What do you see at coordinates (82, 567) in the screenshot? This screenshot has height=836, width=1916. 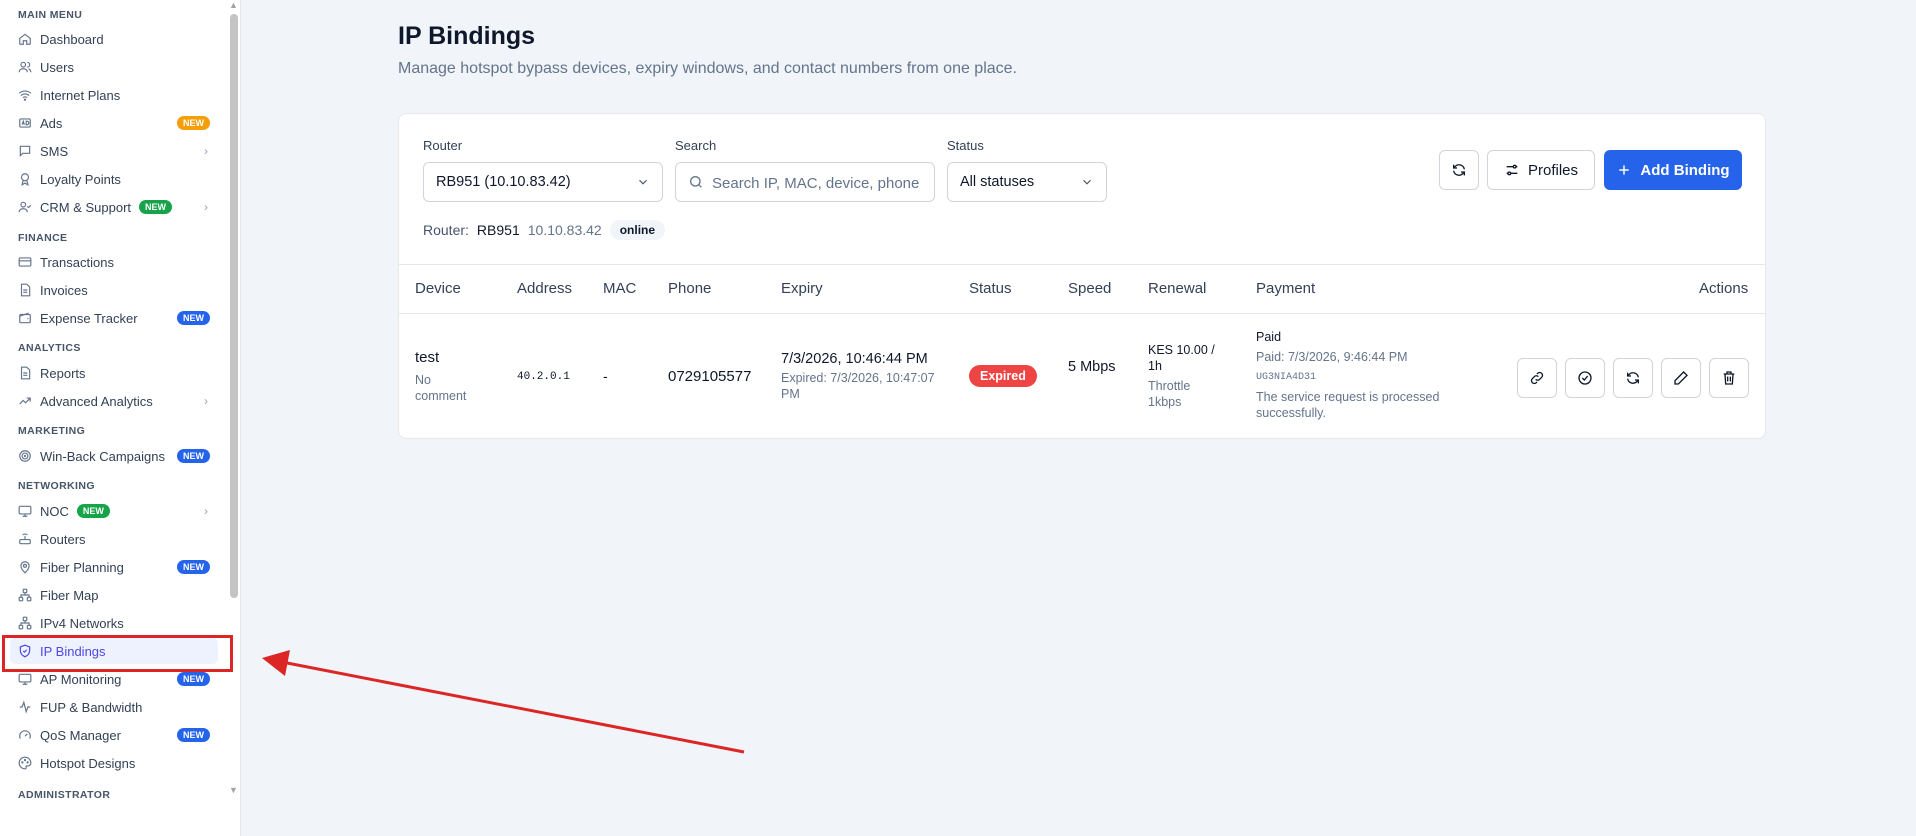 I see `sidebar-item-label: Fiber Planning` at bounding box center [82, 567].